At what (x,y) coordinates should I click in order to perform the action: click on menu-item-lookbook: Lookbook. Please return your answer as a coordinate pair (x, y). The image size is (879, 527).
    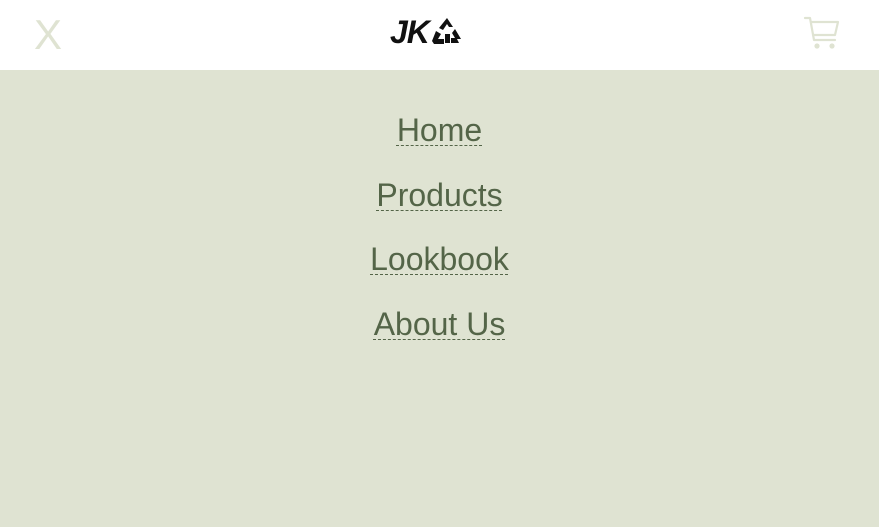
    Looking at the image, I should click on (439, 269).